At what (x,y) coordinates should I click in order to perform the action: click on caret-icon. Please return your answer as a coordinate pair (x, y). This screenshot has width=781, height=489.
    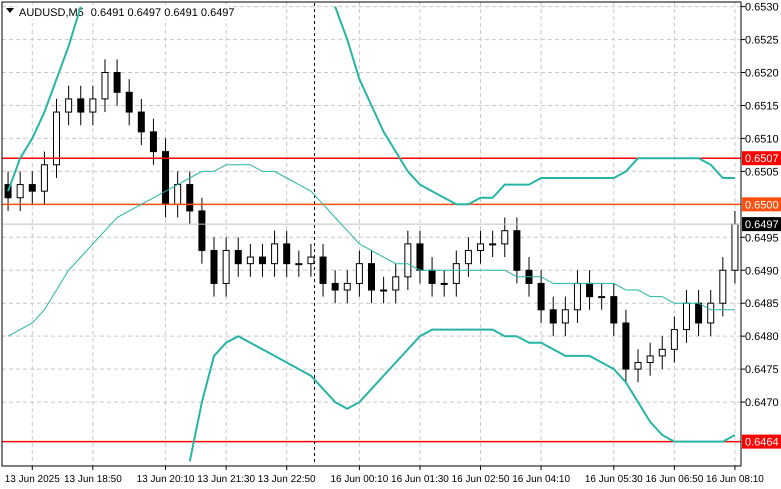
    Looking at the image, I should click on (10, 10).